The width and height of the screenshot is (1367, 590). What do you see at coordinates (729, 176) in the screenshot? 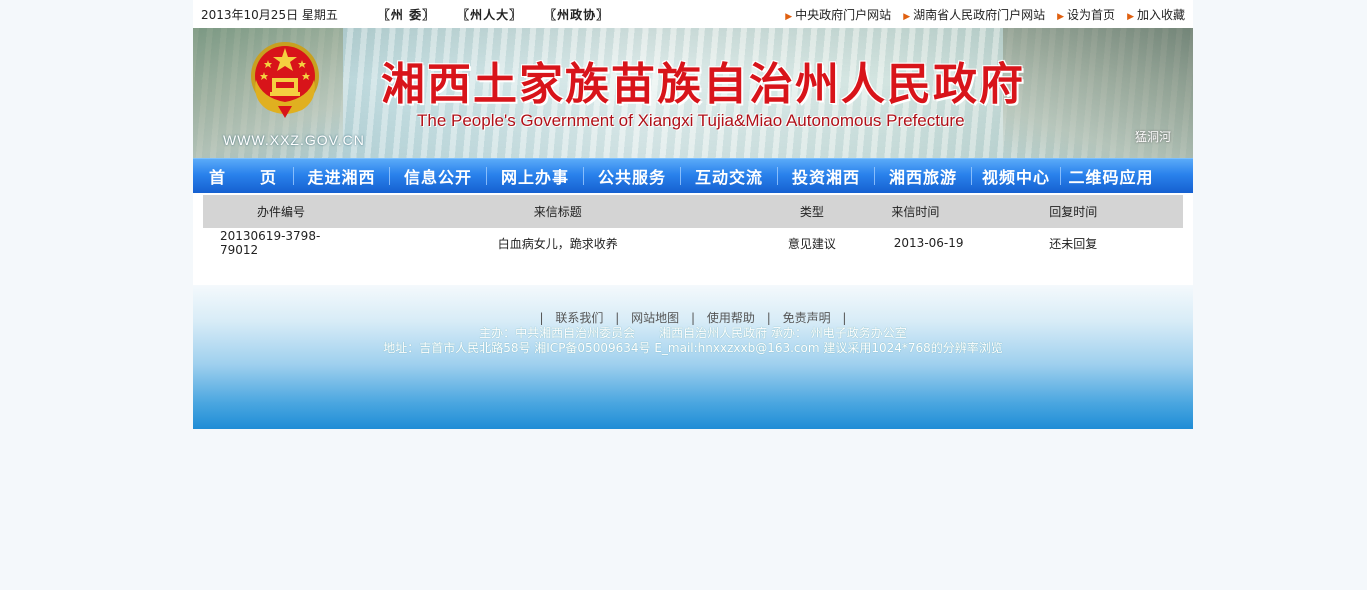
I see `nav-interaction: 互动交流` at bounding box center [729, 176].